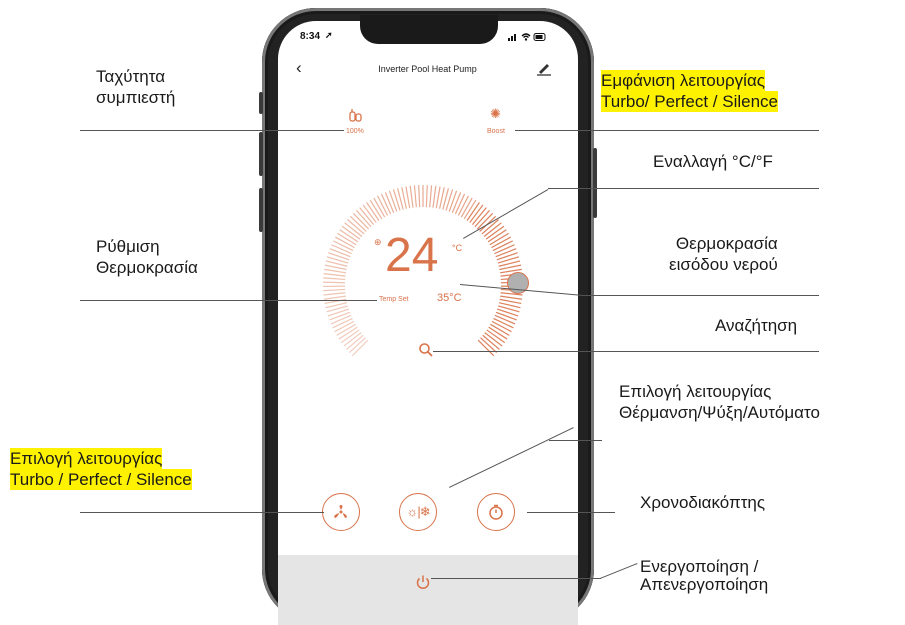 Image resolution: width=905 pixels, height=625 pixels. What do you see at coordinates (261, 210) in the screenshot?
I see `volume-down-button` at bounding box center [261, 210].